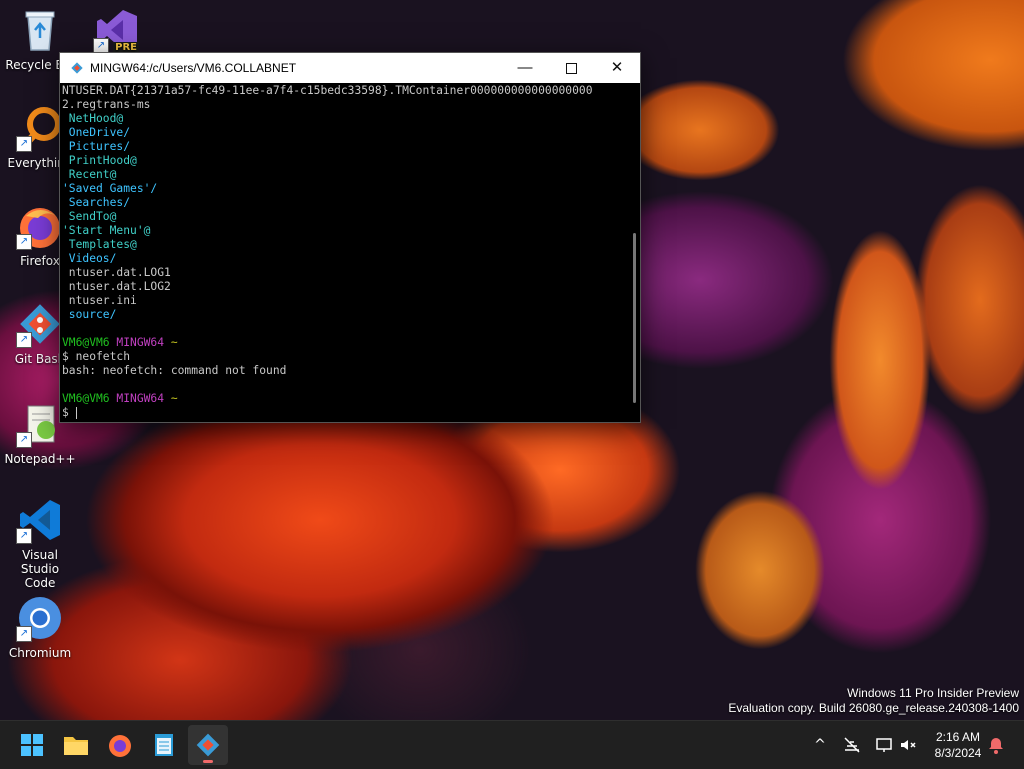 Image resolution: width=1024 pixels, height=769 pixels. I want to click on terminal-line-text: Videos/, so click(89, 258).